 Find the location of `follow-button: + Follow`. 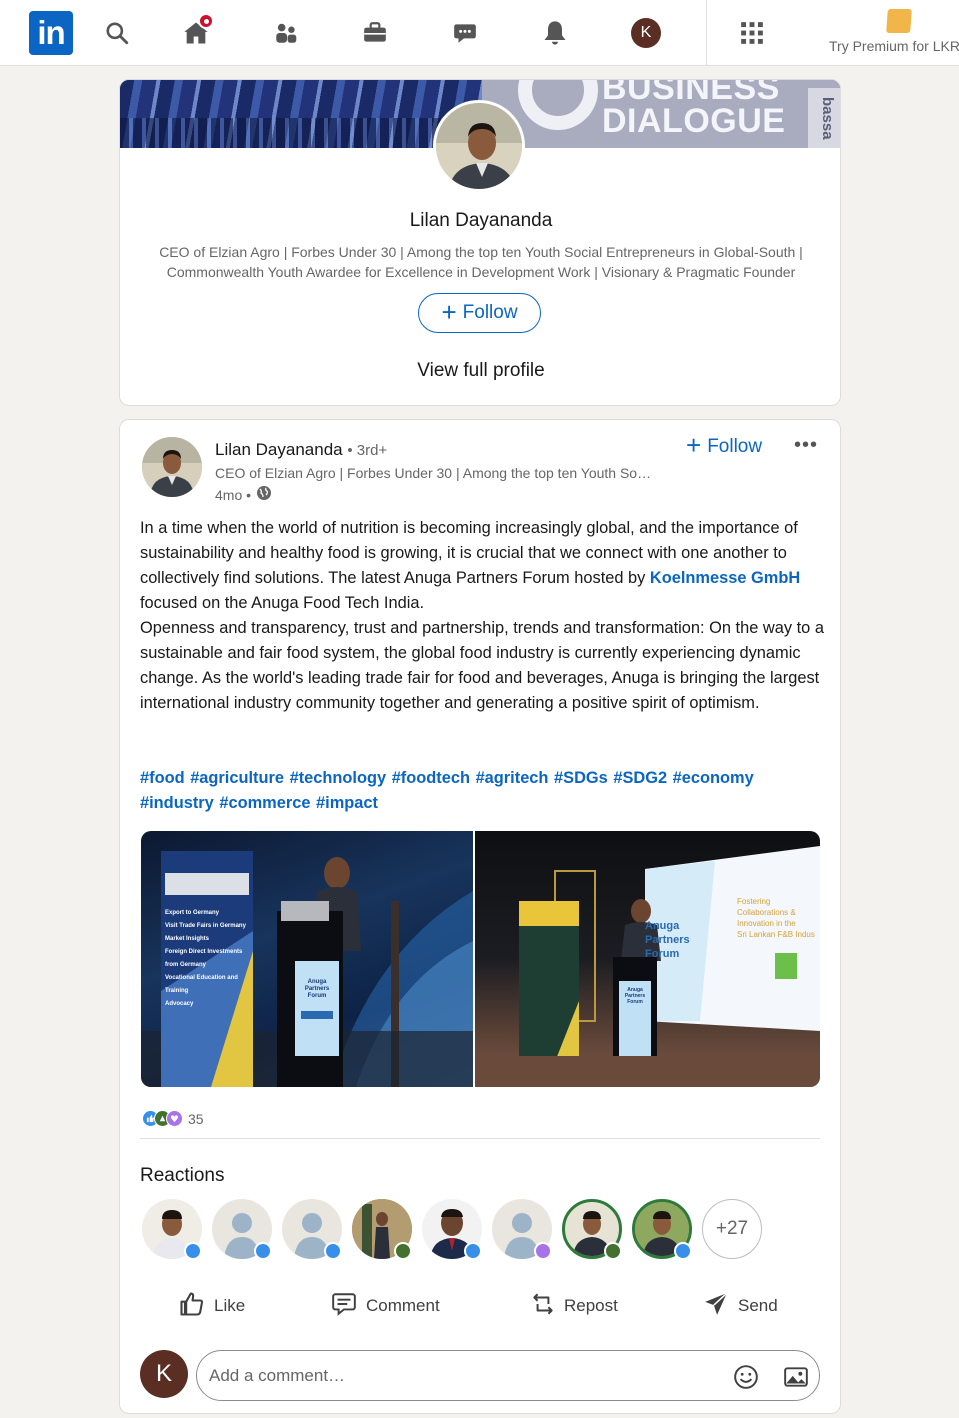

follow-button: + Follow is located at coordinates (479, 313).